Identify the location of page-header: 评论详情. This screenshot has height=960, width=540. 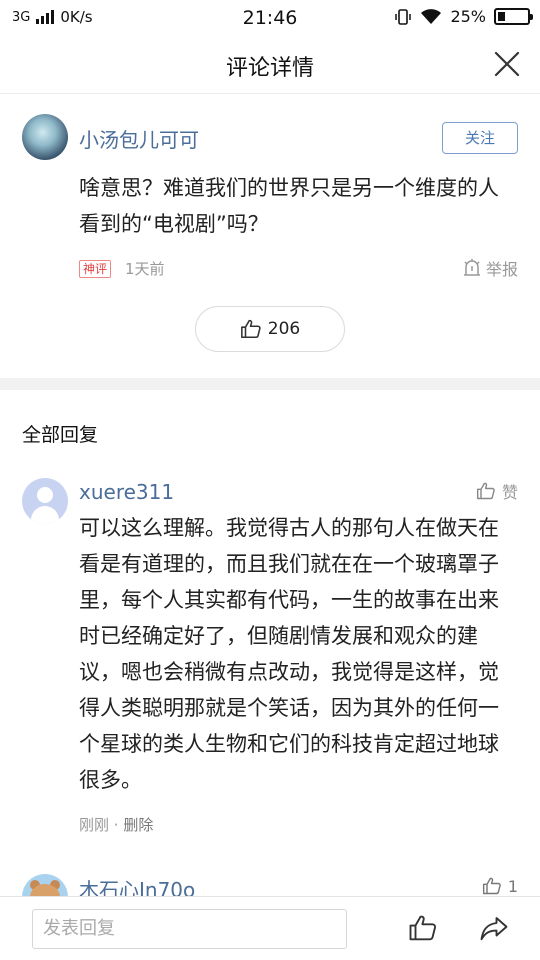
(270, 65).